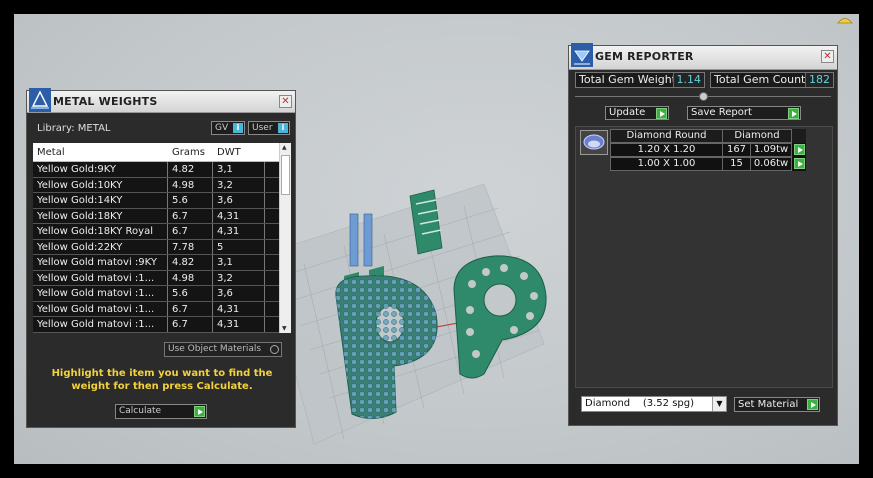 This screenshot has width=873, height=478. Describe the element at coordinates (161, 411) in the screenshot. I see `calculate-button: Calculate` at that location.